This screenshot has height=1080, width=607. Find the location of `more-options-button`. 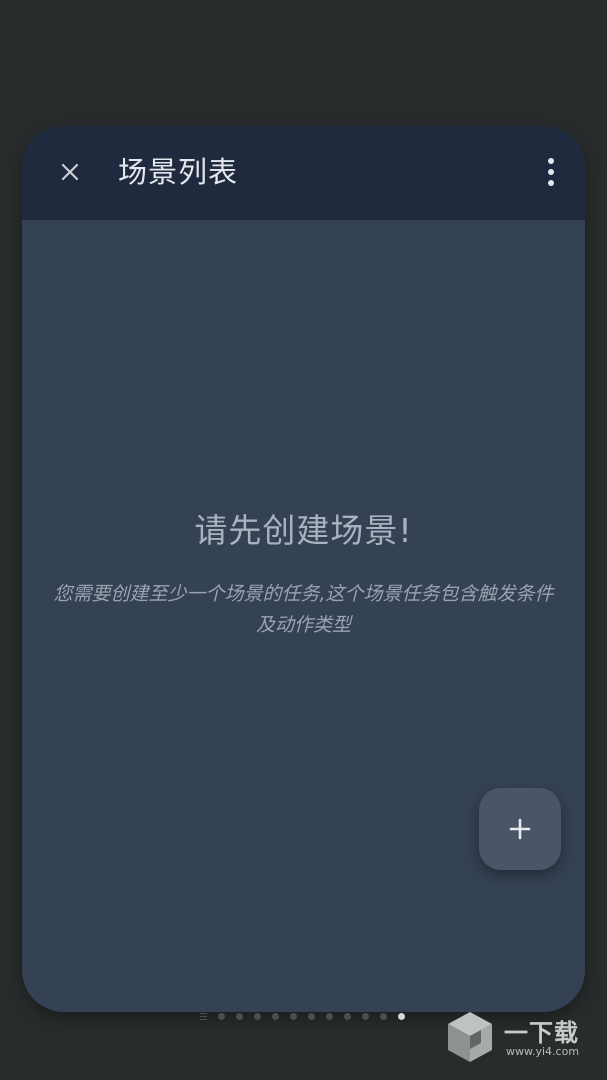

more-options-button is located at coordinates (551, 172).